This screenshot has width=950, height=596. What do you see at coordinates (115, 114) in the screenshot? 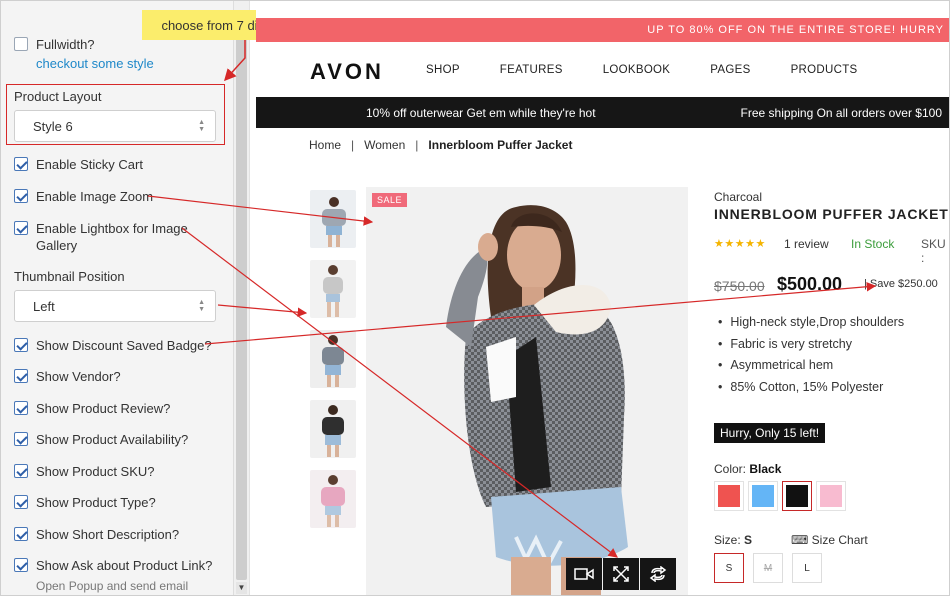
I see `highlight-box` at bounding box center [115, 114].